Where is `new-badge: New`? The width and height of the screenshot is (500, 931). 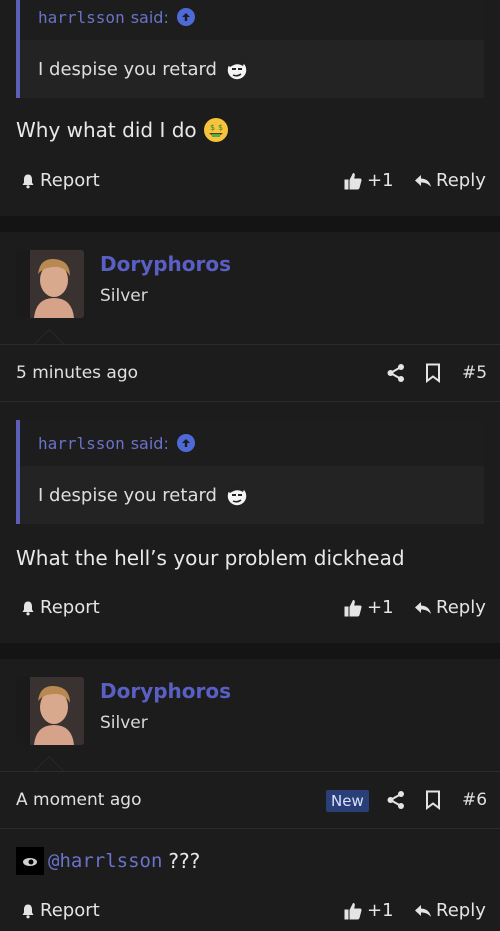
new-badge: New is located at coordinates (347, 801).